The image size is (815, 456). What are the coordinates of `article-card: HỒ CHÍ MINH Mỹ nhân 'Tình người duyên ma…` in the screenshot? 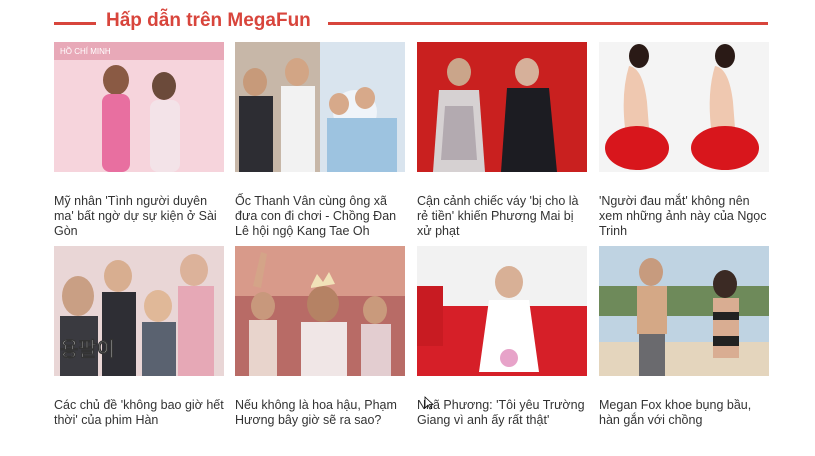 It's located at (139, 140).